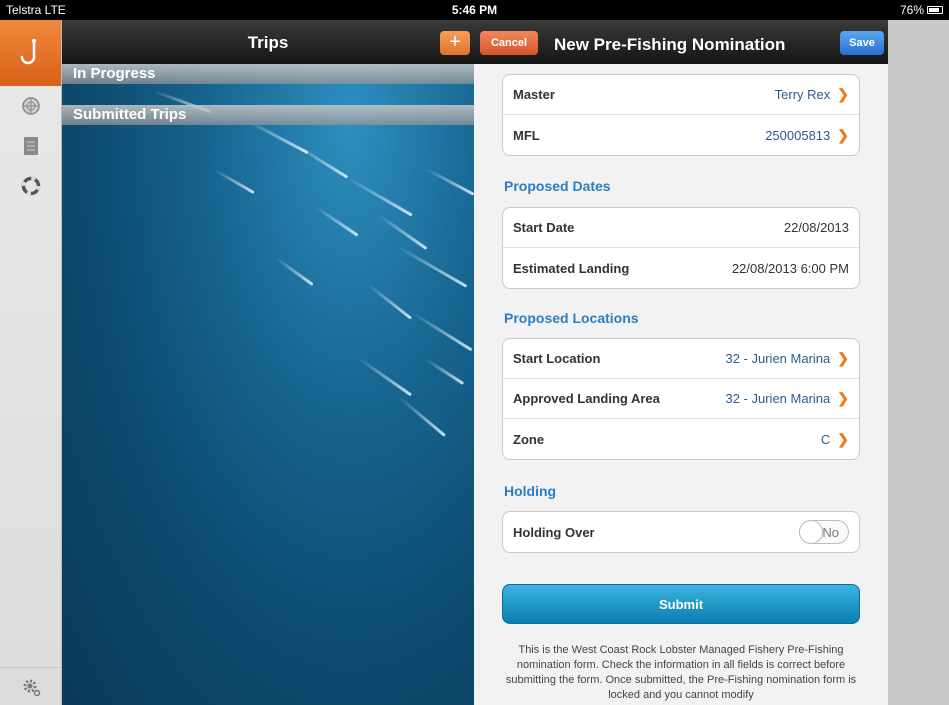  What do you see at coordinates (509, 43) in the screenshot?
I see `cancel-button: Cancel` at bounding box center [509, 43].